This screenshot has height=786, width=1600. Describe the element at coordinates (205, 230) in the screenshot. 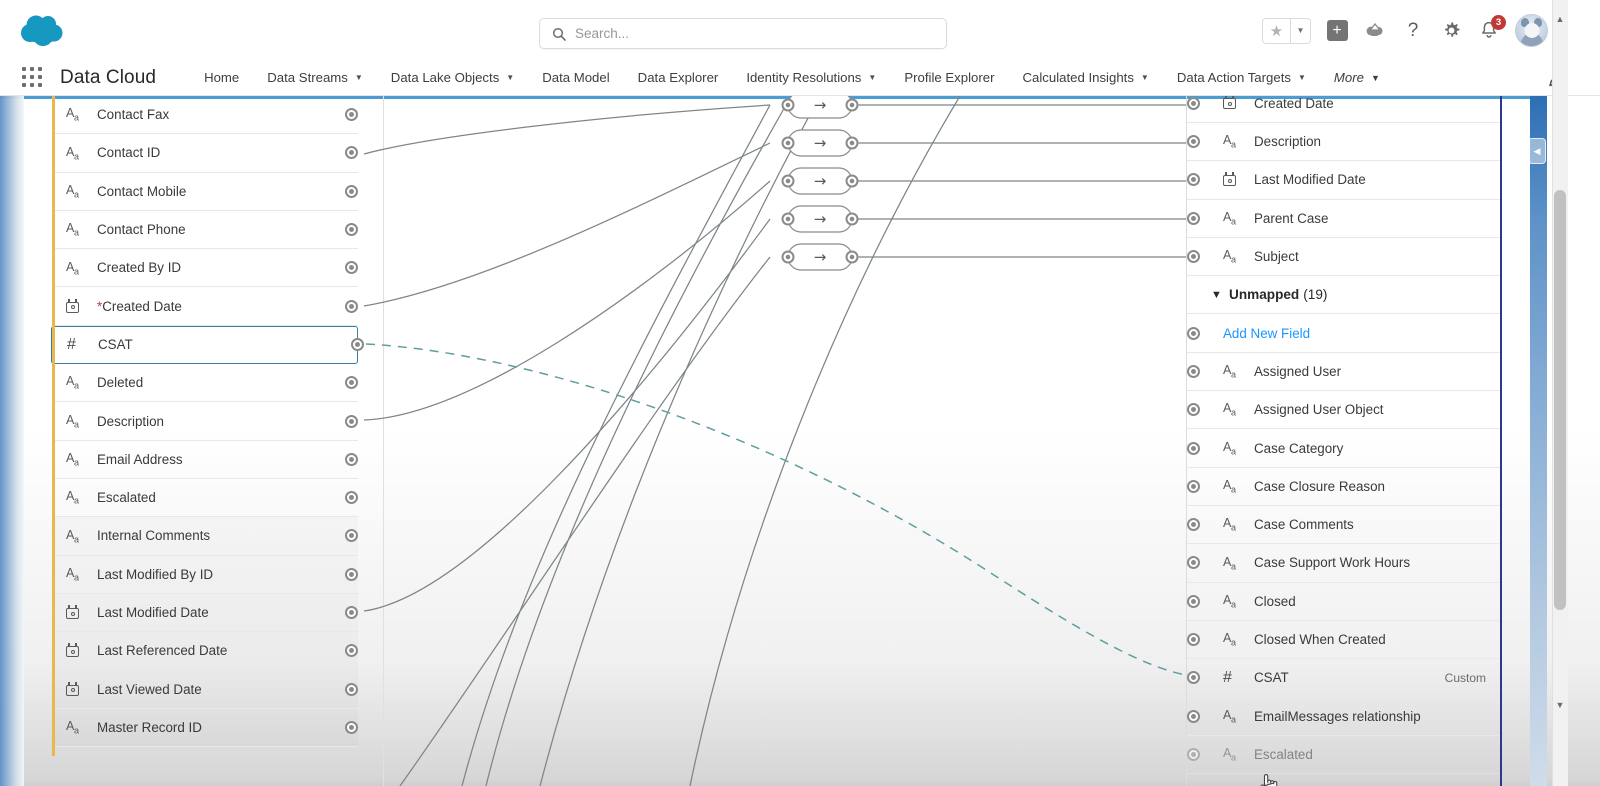

I see `field-row-contact-phone: Aa Contact Phone` at that location.